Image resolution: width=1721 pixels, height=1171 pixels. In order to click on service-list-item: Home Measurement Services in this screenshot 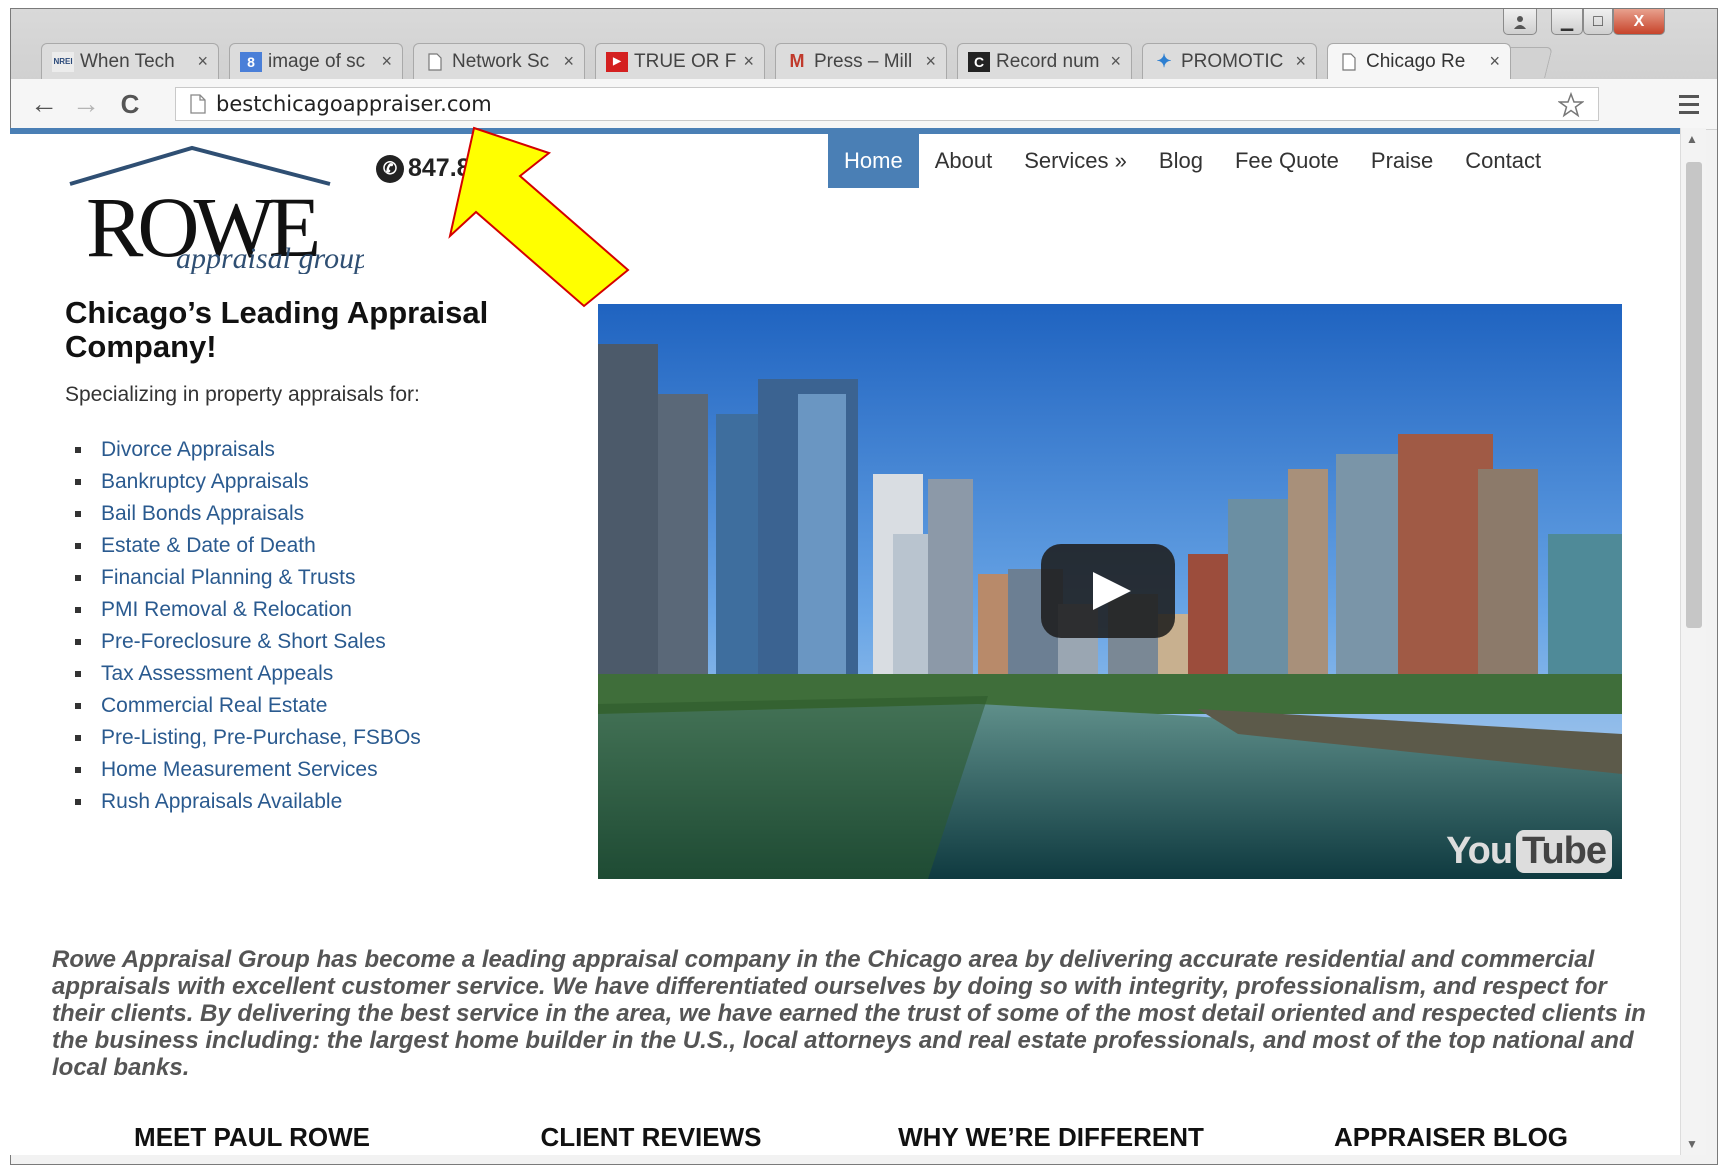, I will do `click(243, 770)`.